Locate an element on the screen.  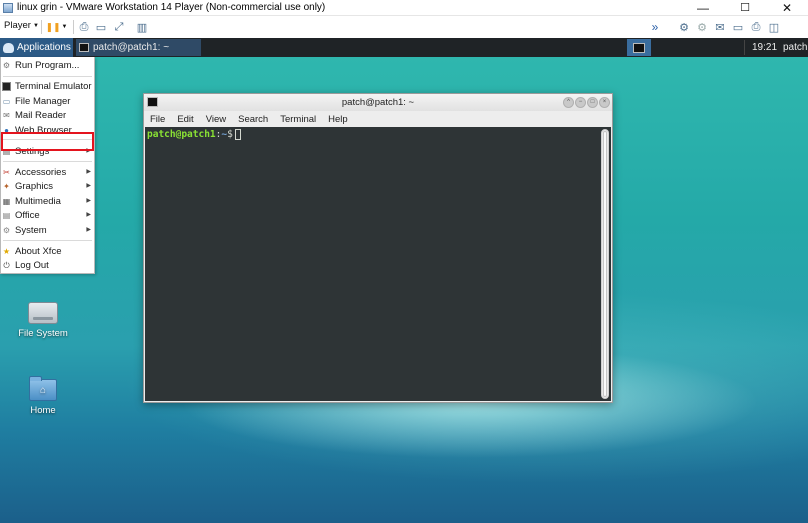
menu-item-mail-reader: ✉ Mail Reader is located at coordinates (47, 115).